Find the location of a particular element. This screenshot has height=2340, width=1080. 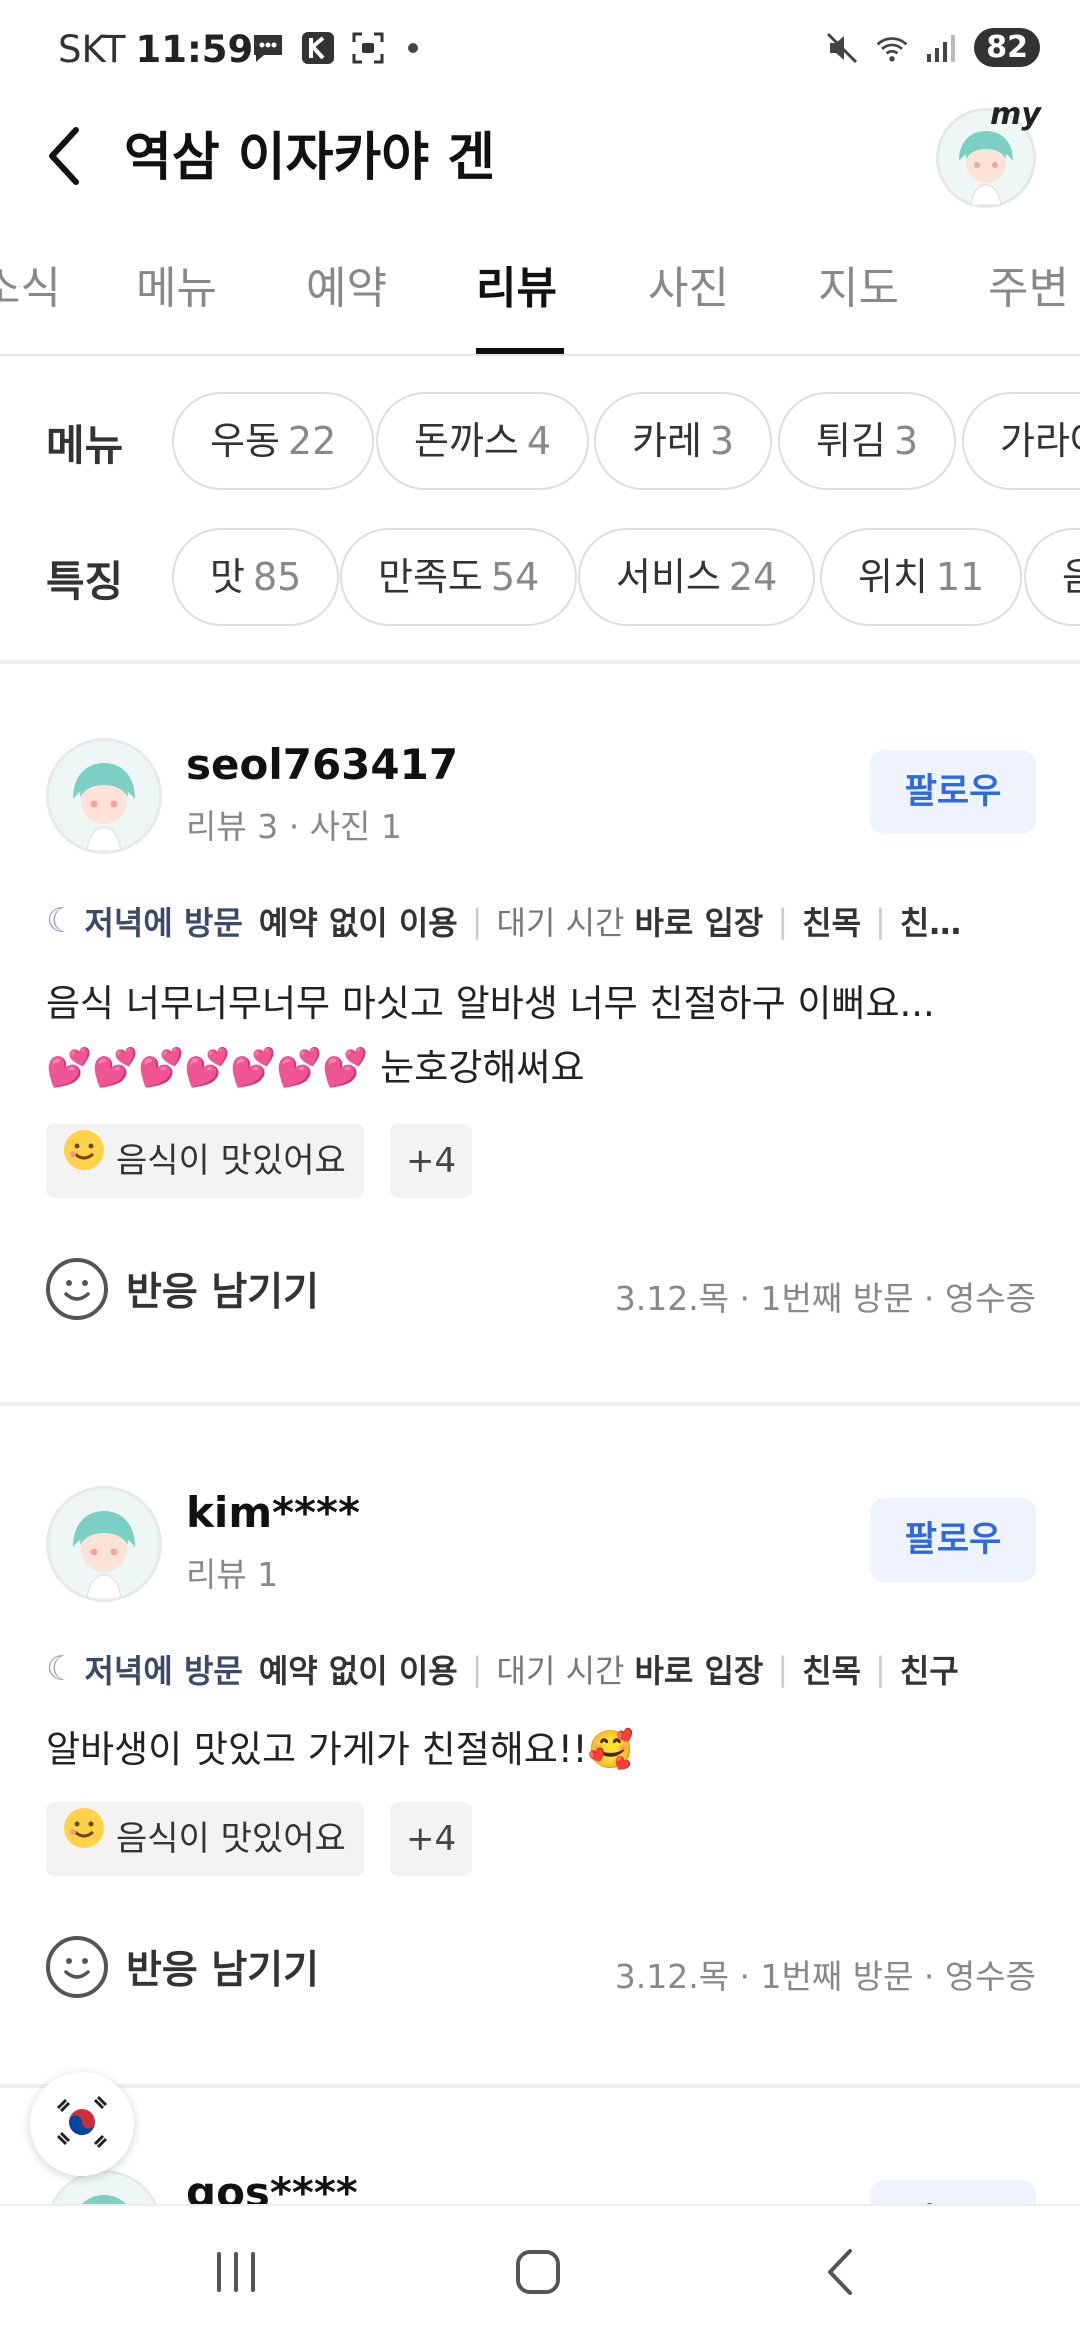

chip-count: 54 is located at coordinates (515, 577).